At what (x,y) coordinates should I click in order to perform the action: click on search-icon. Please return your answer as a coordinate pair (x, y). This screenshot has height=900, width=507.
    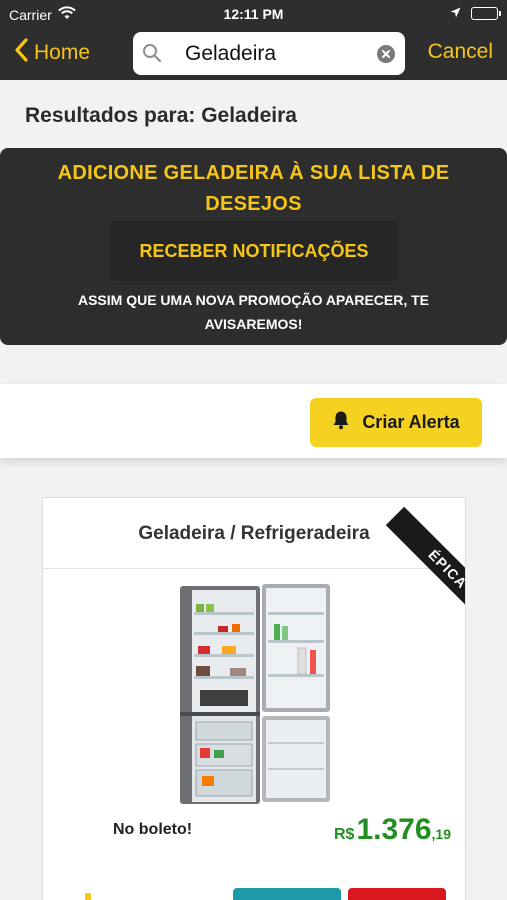
    Looking at the image, I should click on (152, 55).